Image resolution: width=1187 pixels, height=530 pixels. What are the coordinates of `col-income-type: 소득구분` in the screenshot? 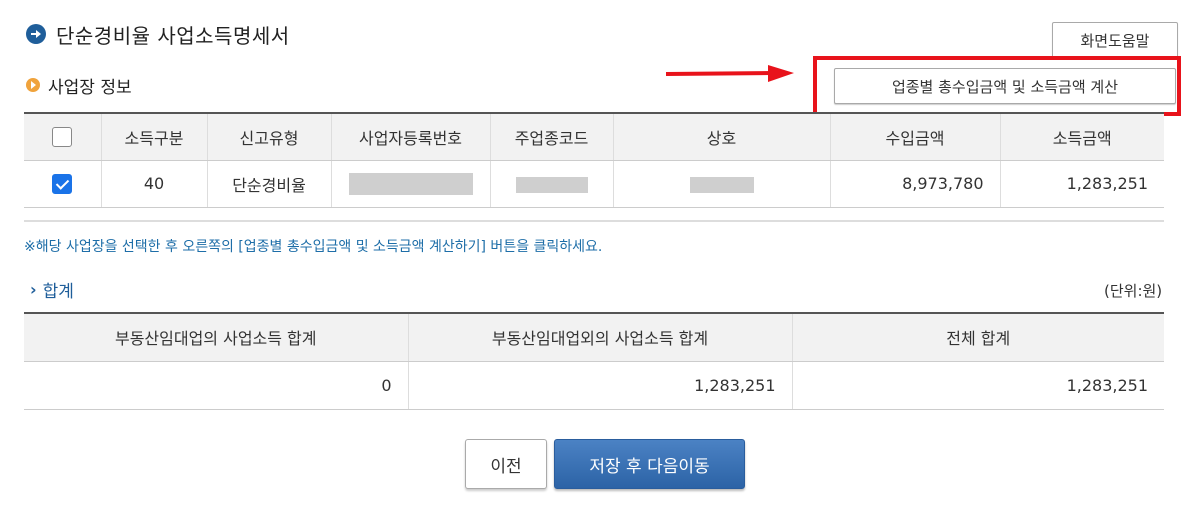 It's located at (153, 137).